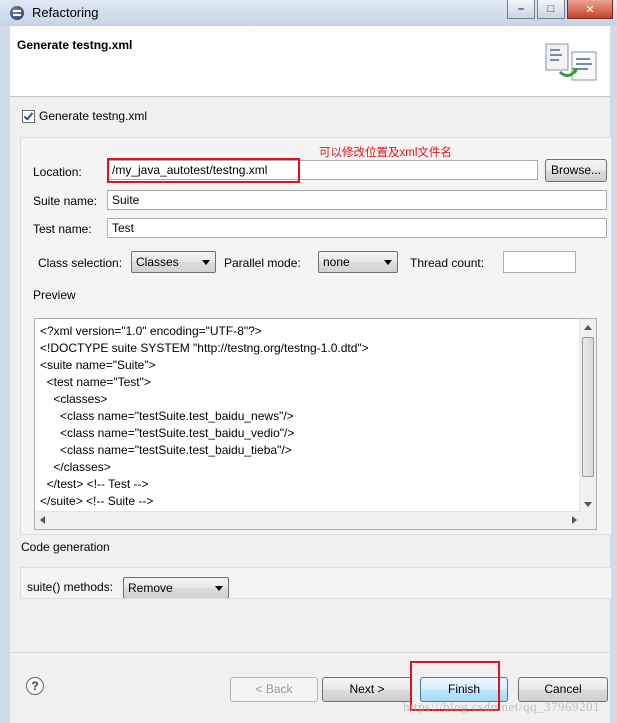 This screenshot has width=617, height=723. I want to click on scrollbar-corner, so click(588, 520).